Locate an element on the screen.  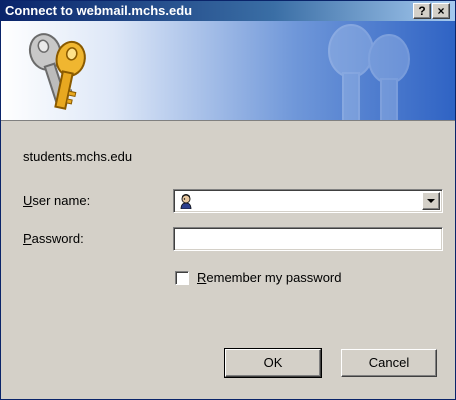
remember-password-checkbox is located at coordinates (182, 278).